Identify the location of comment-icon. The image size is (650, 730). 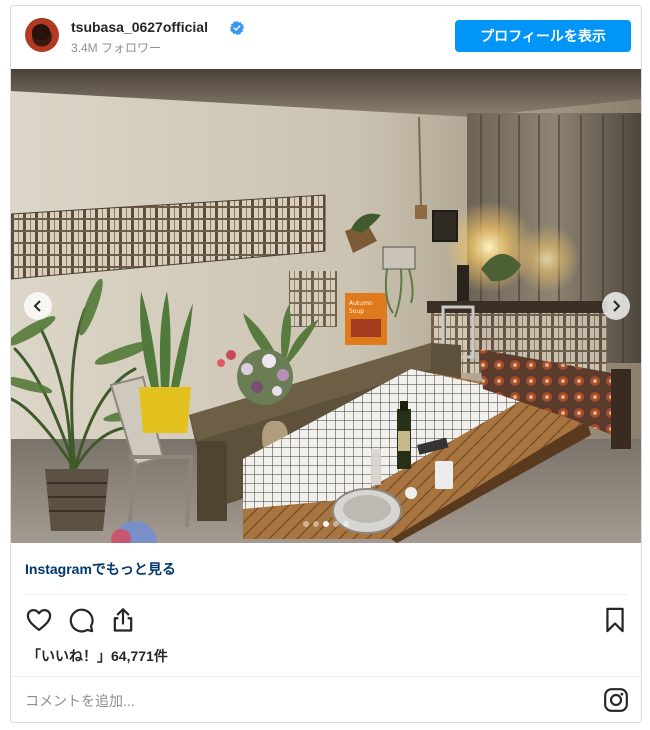
(81, 620).